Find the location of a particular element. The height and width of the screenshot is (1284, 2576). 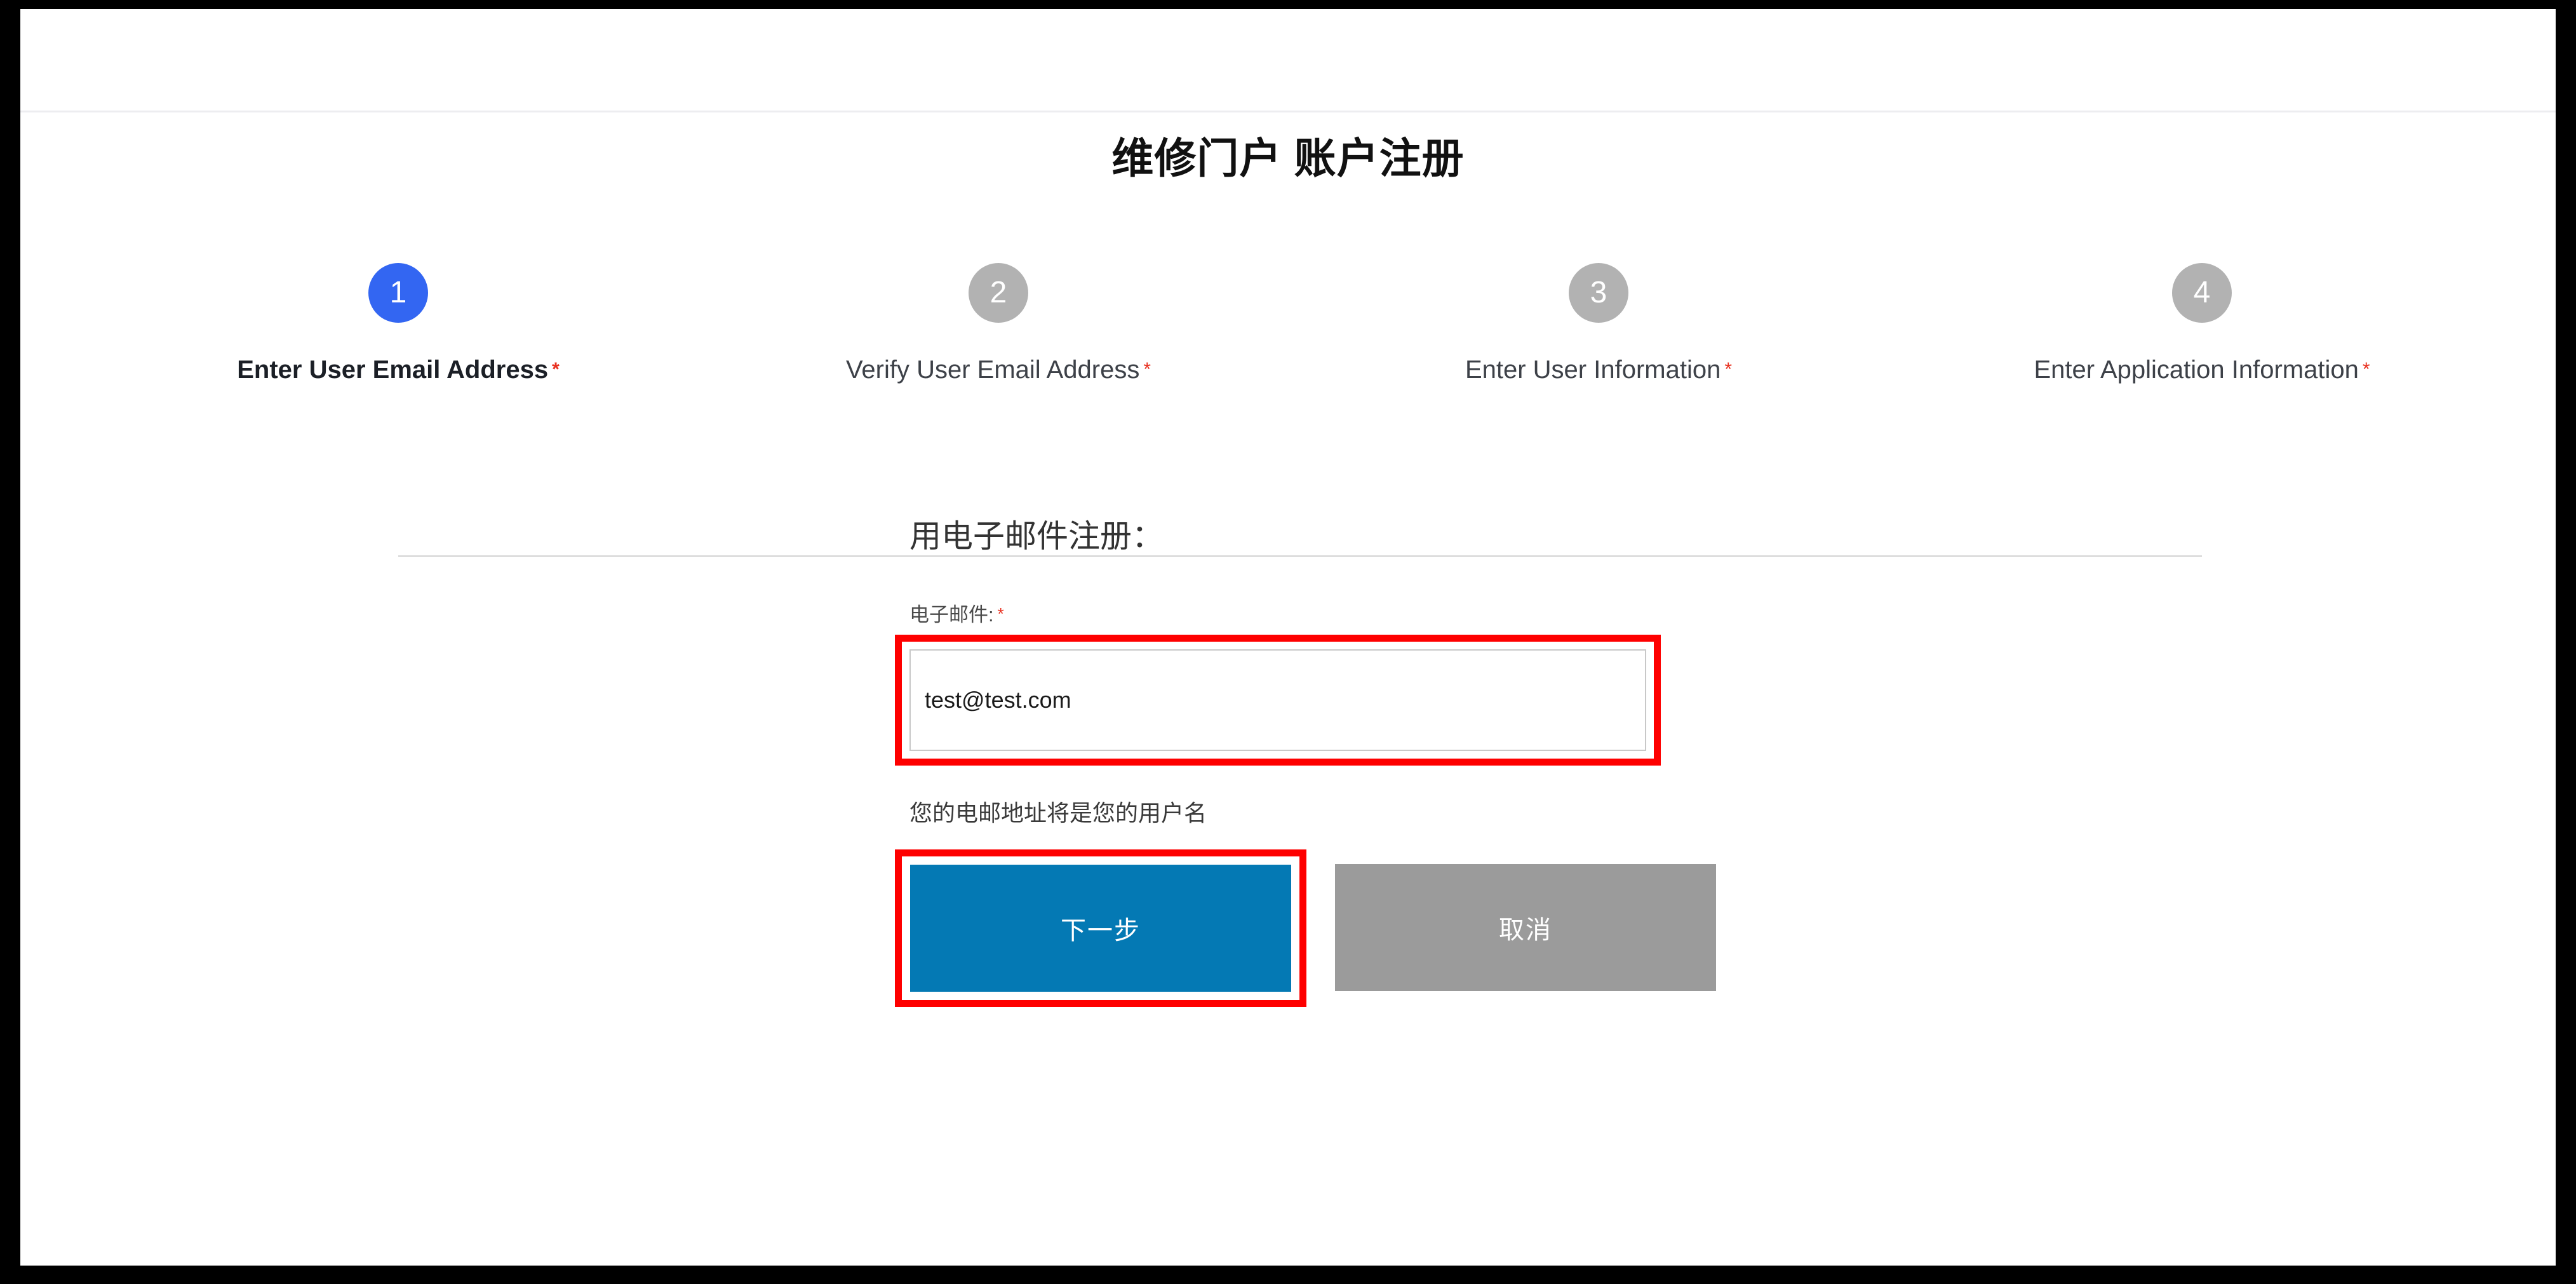

step-4-label: Enter Application Information * is located at coordinates (2202, 370).